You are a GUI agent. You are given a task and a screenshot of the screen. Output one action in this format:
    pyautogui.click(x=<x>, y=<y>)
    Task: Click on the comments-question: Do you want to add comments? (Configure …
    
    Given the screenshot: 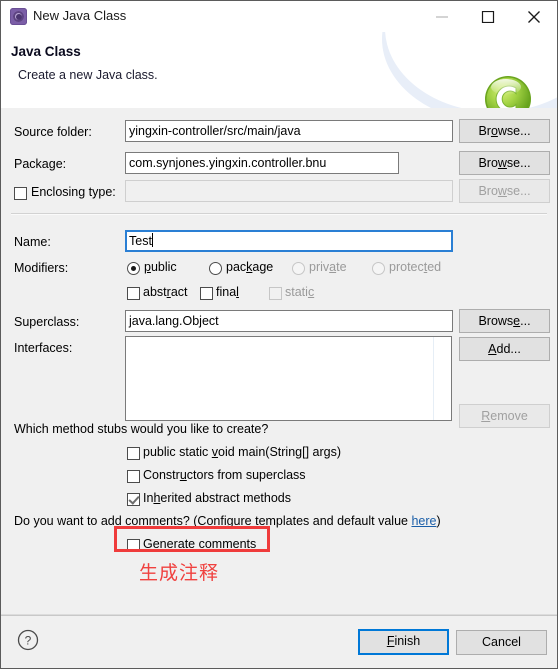 What is the action you would take?
    pyautogui.click(x=227, y=521)
    